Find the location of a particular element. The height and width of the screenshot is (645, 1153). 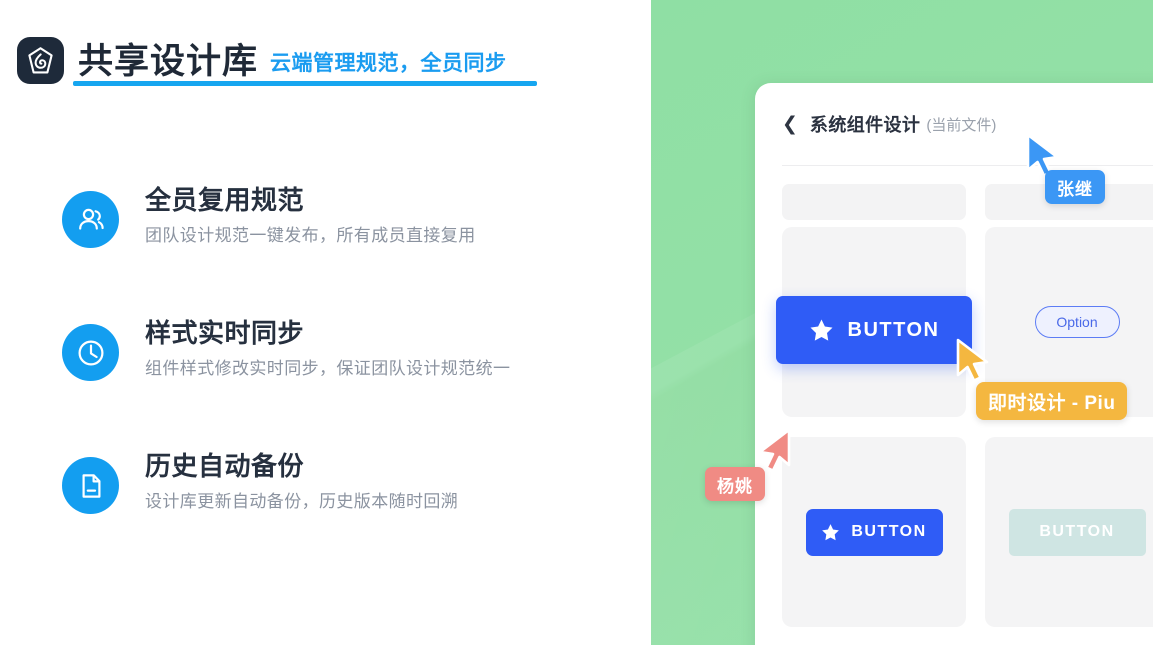

feature-description: 设计库更新自动备份，历史版本随时回溯 is located at coordinates (302, 501).